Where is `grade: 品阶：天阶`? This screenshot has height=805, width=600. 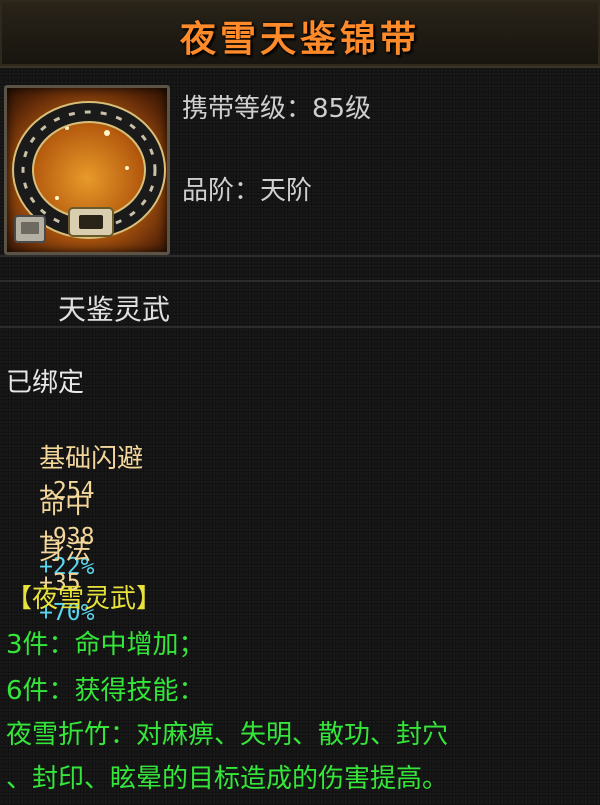 grade: 品阶：天阶 is located at coordinates (247, 188).